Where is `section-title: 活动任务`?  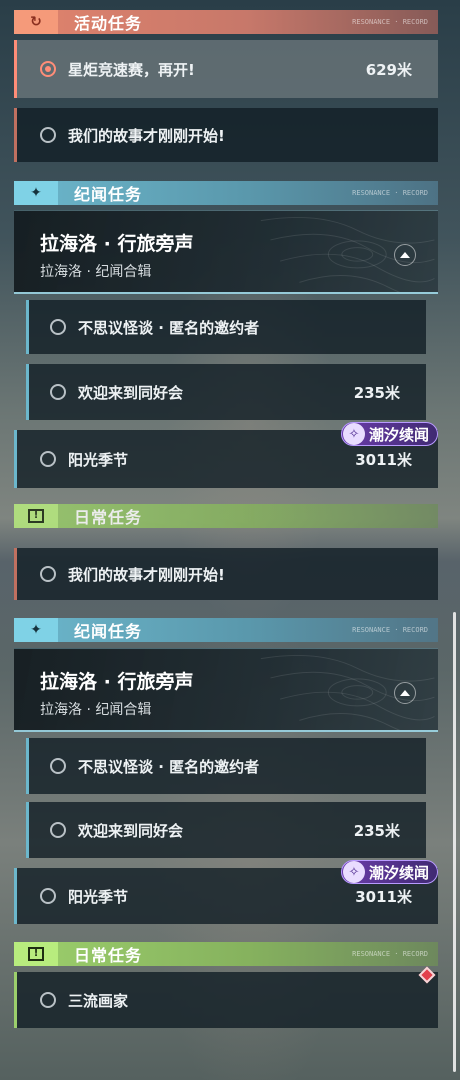
section-title: 活动任务 is located at coordinates (108, 23).